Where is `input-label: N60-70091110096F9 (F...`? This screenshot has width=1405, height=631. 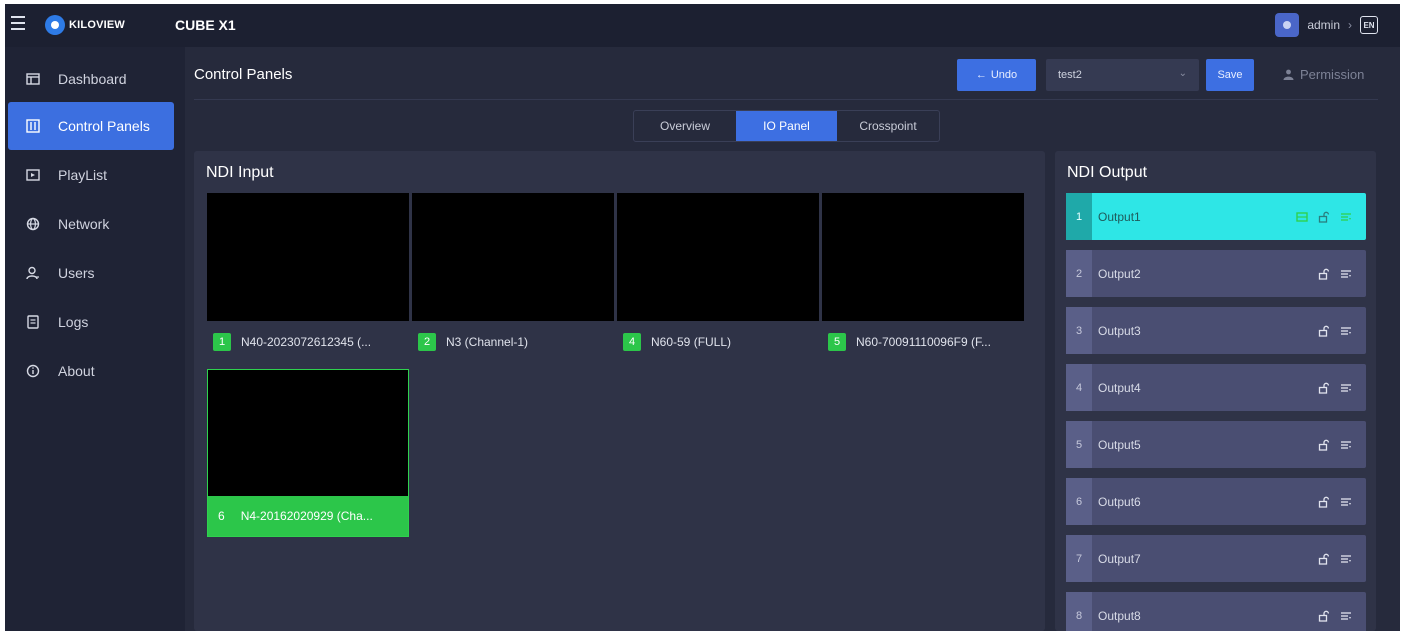 input-label: N60-70091110096F9 (F... is located at coordinates (923, 342).